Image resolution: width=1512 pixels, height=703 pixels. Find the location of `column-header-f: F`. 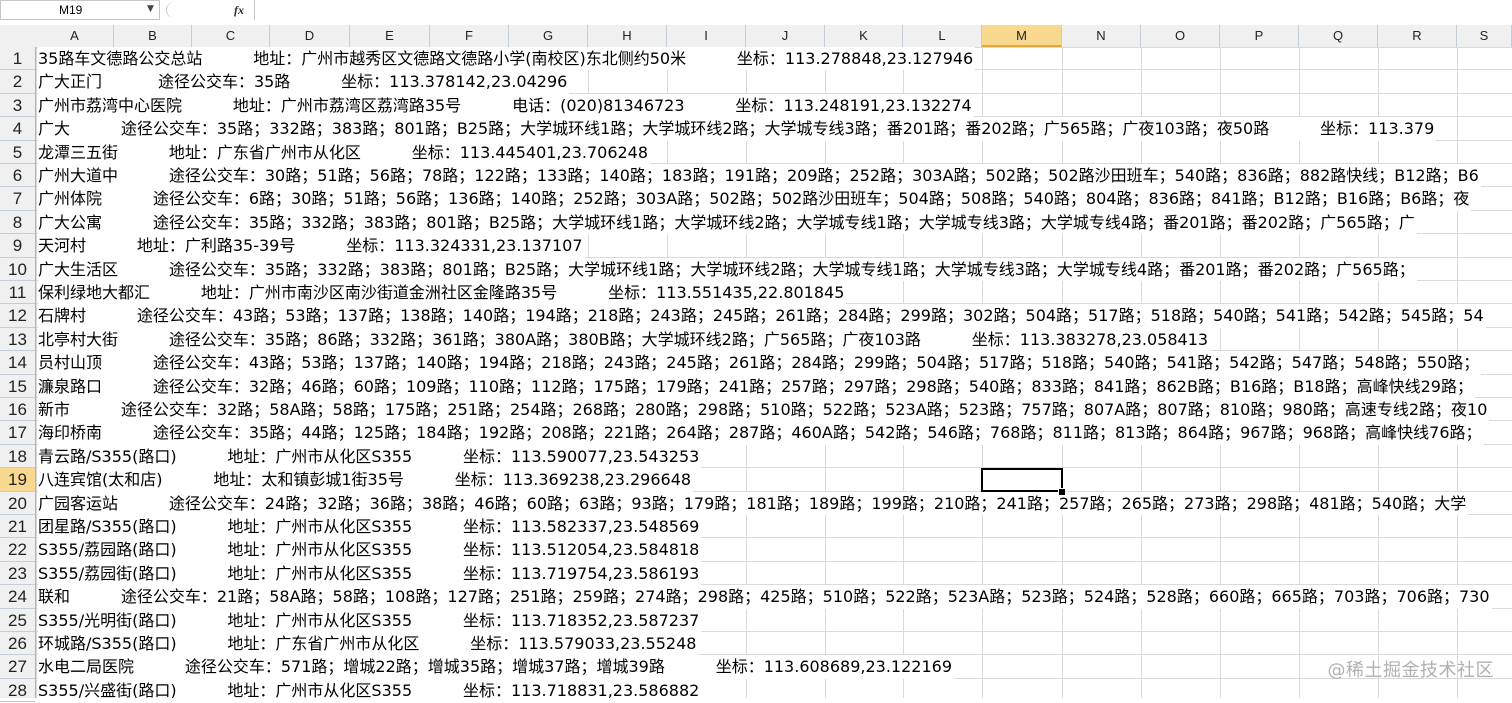

column-header-f: F is located at coordinates (469, 36).